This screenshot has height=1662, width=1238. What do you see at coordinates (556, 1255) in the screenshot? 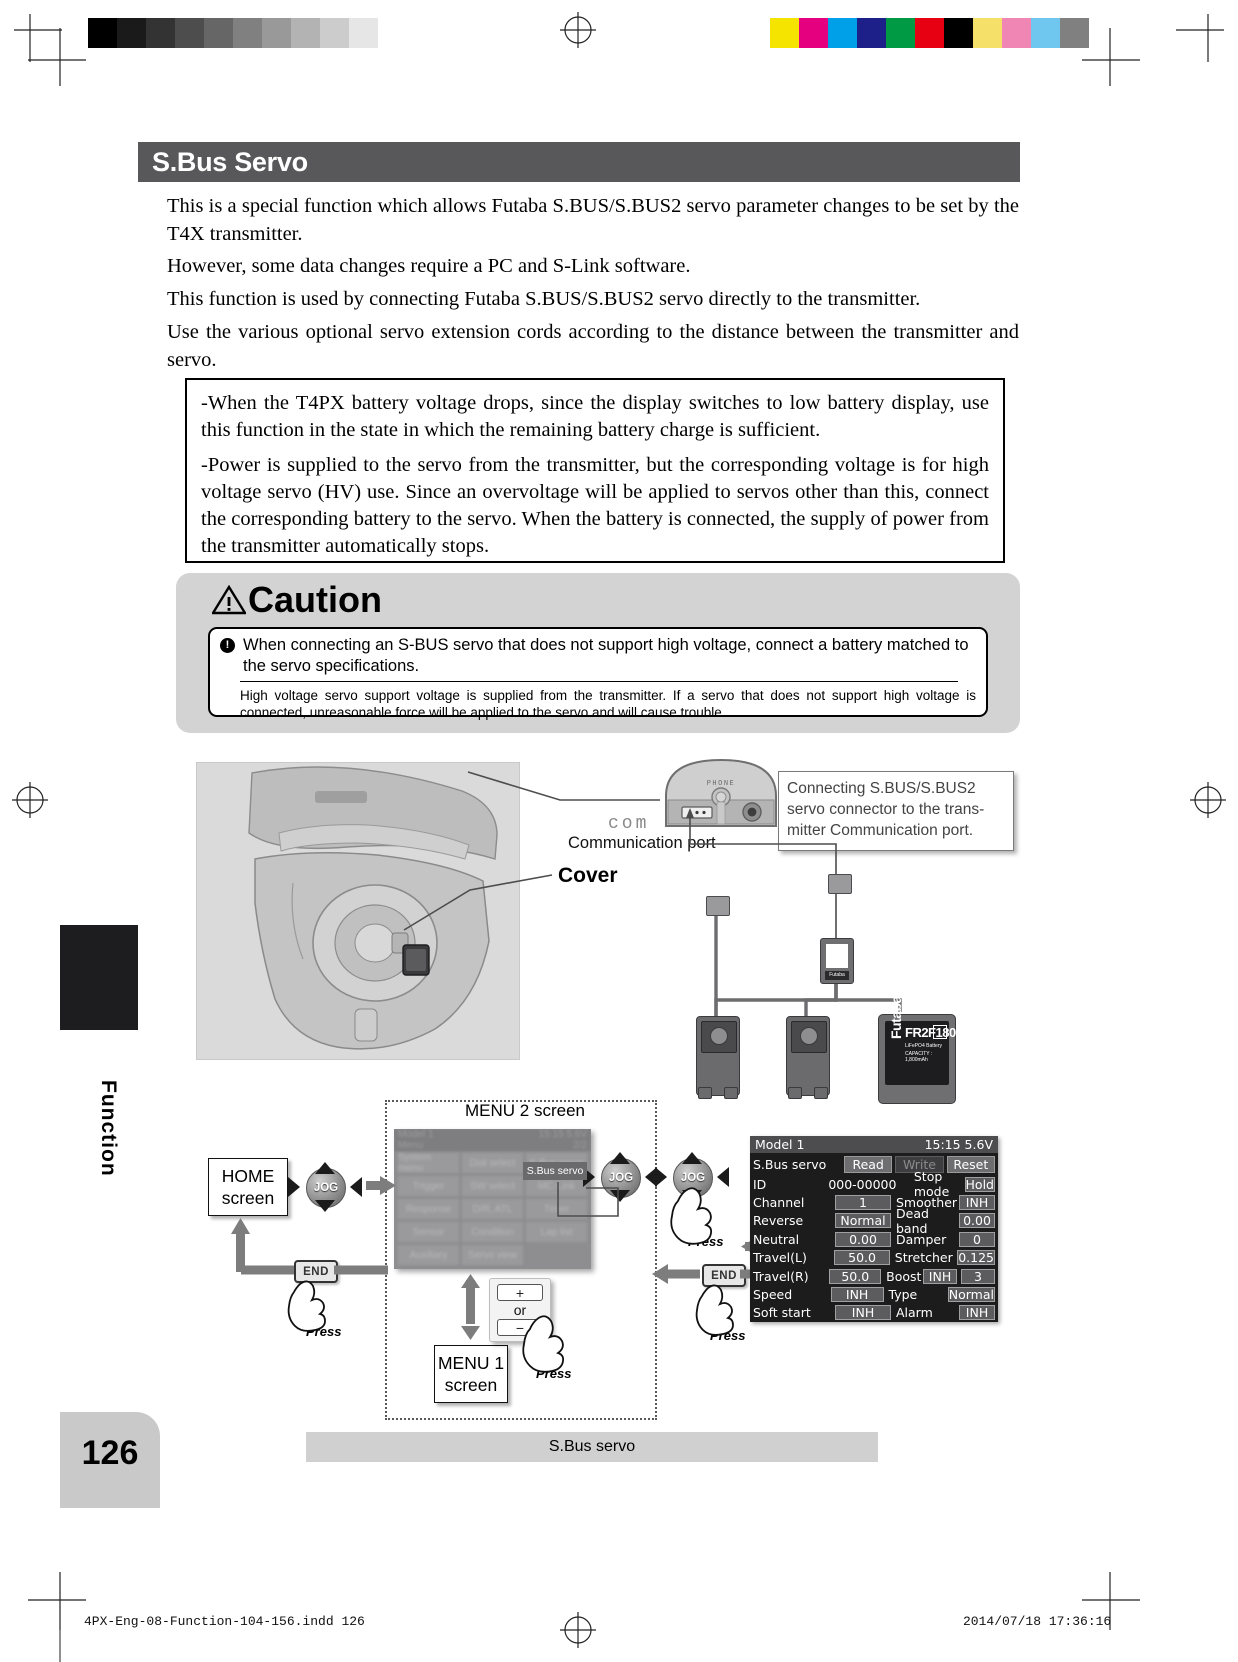
I see `menu2-item` at bounding box center [556, 1255].